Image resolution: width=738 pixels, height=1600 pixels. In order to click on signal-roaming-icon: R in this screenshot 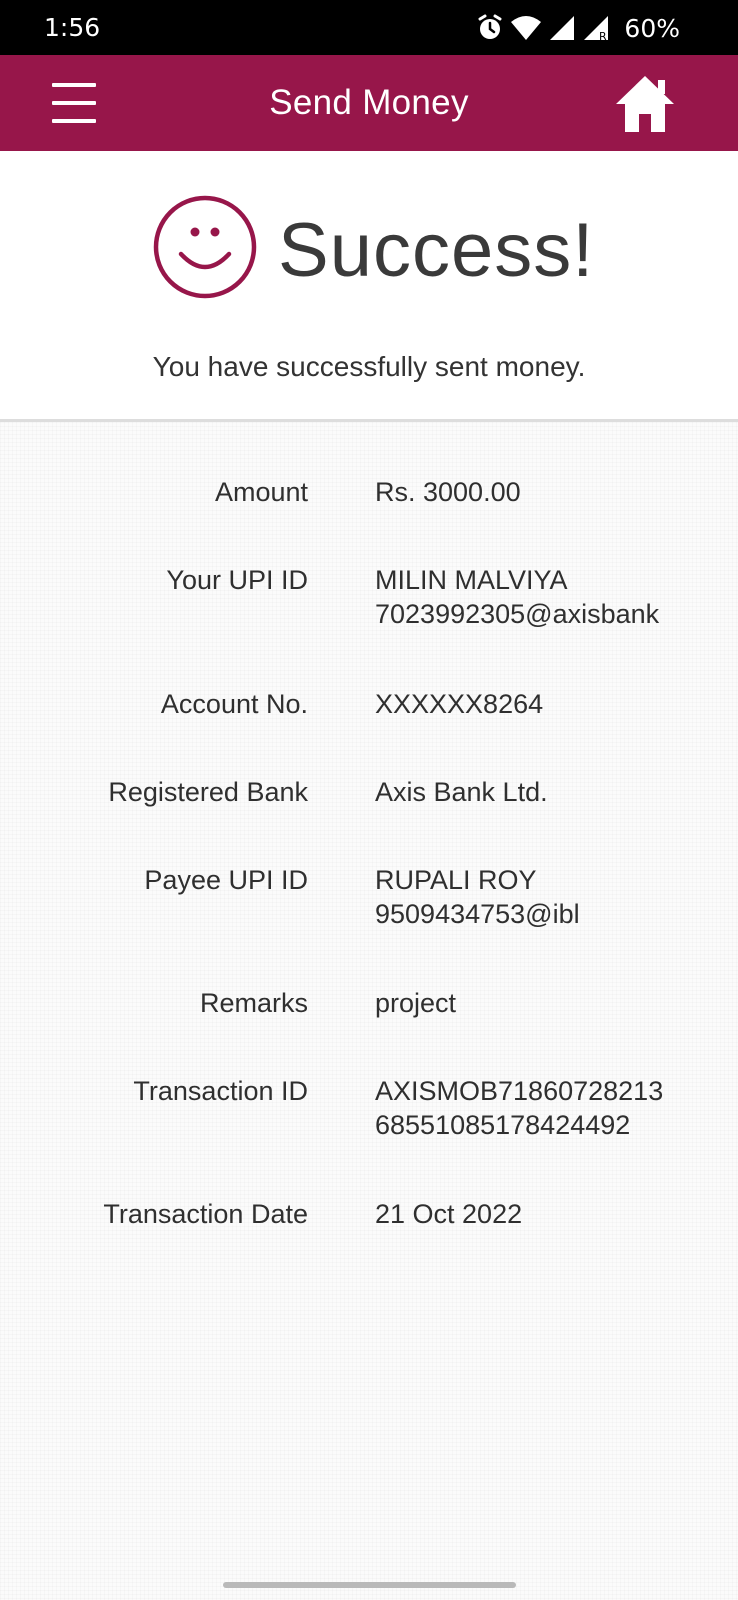, I will do `click(596, 29)`.